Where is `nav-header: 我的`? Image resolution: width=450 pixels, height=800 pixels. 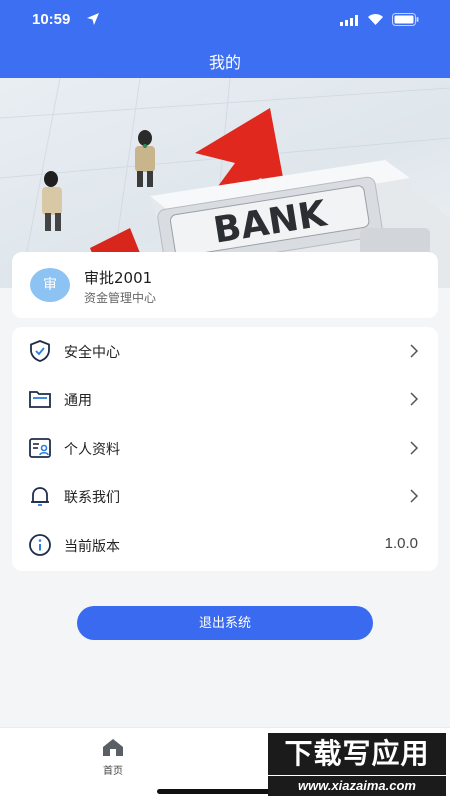 nav-header: 我的 is located at coordinates (225, 59).